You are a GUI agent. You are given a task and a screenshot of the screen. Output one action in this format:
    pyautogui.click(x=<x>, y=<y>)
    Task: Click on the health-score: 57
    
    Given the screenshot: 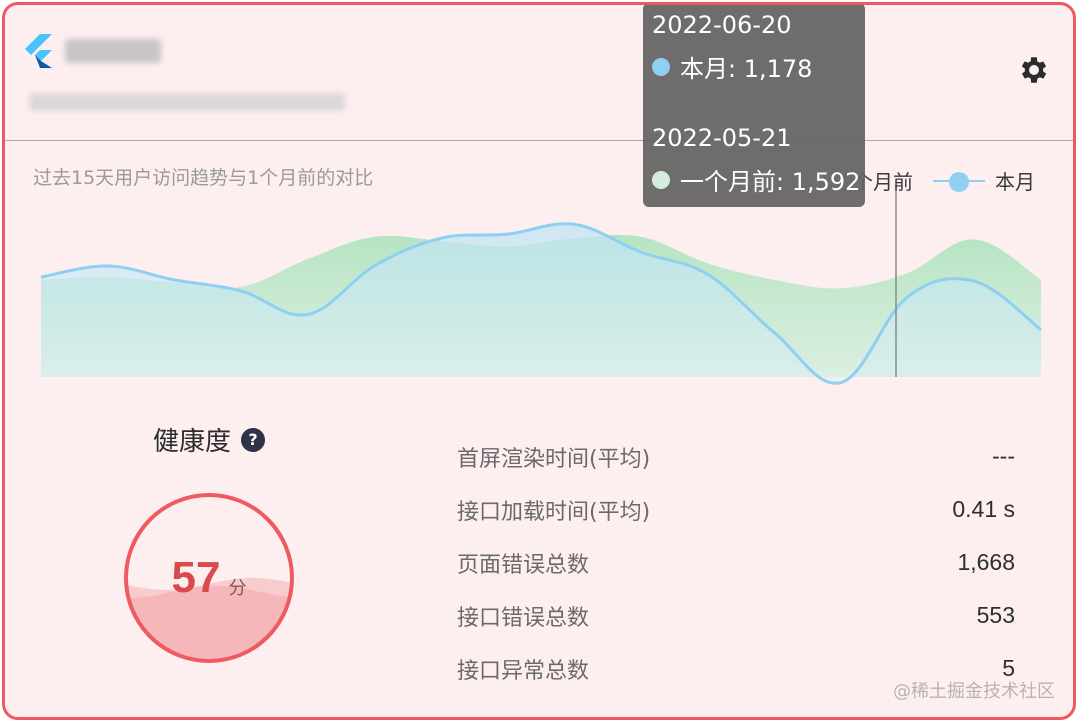 What is the action you would take?
    pyautogui.click(x=196, y=577)
    